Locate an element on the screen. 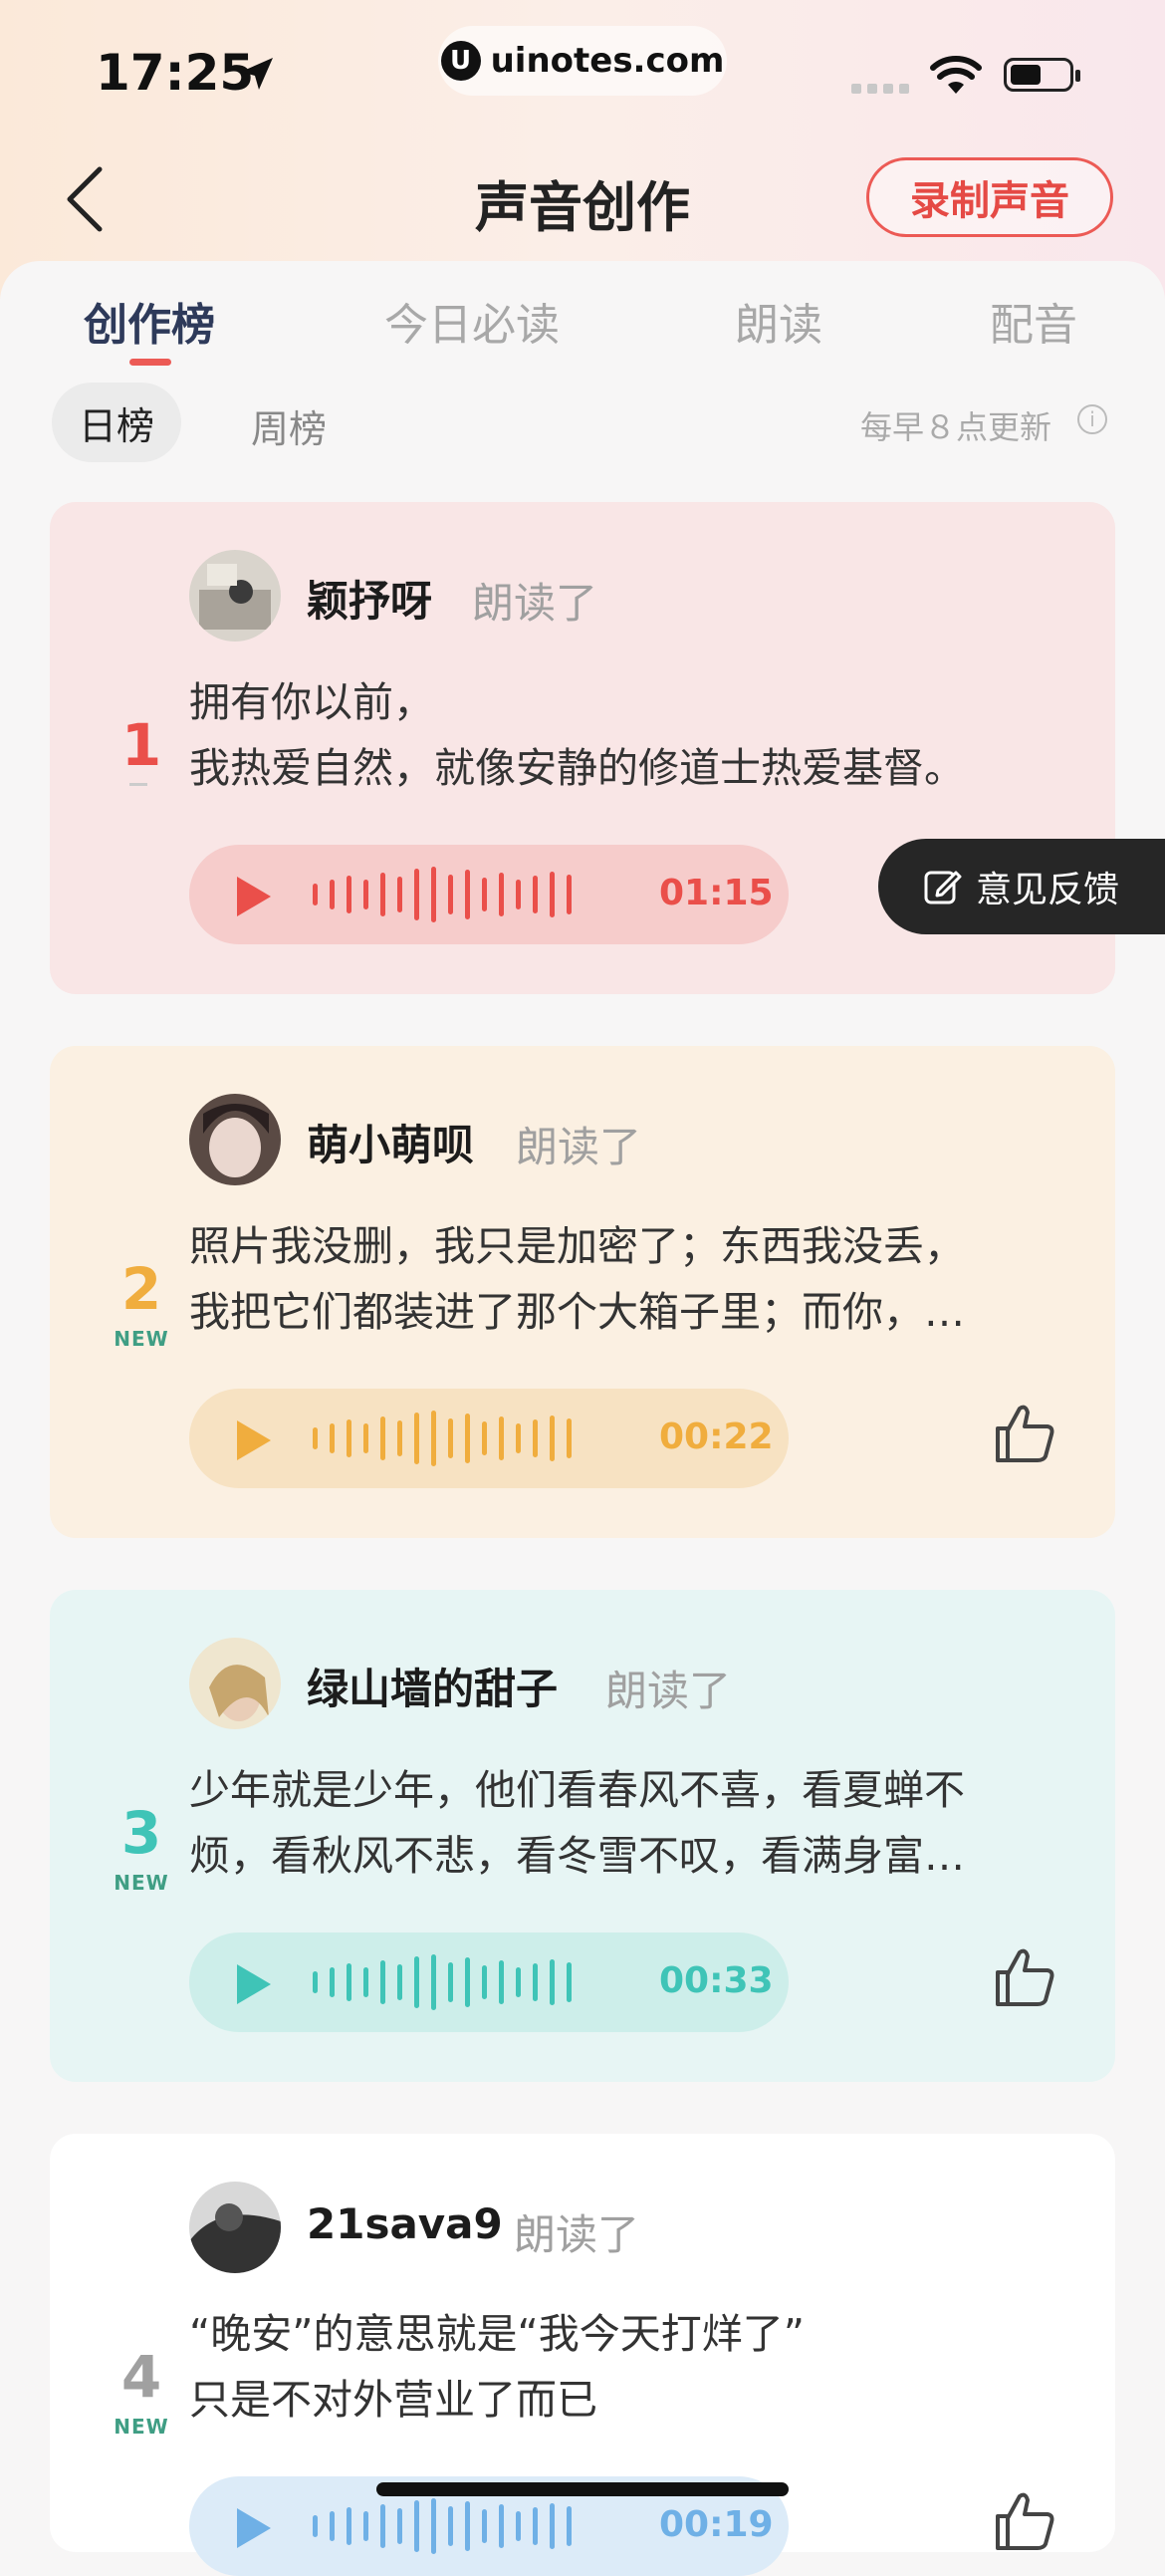 Image resolution: width=1165 pixels, height=2576 pixels. audio-player: 00:33 is located at coordinates (489, 1982).